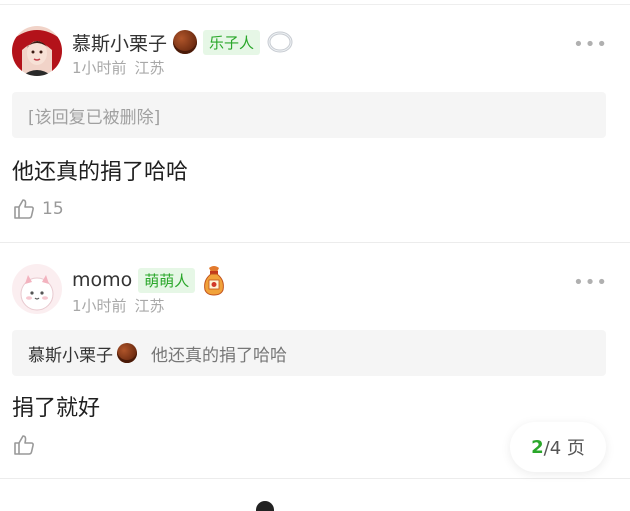 The image size is (630, 511). Describe the element at coordinates (38, 209) in the screenshot. I see `like-button: 15` at that location.